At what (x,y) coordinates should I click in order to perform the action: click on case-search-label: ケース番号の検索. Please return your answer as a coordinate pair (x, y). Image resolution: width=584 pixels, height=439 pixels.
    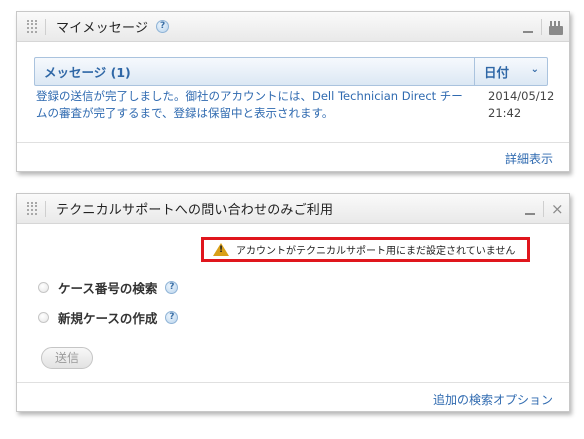
    Looking at the image, I should click on (107, 287).